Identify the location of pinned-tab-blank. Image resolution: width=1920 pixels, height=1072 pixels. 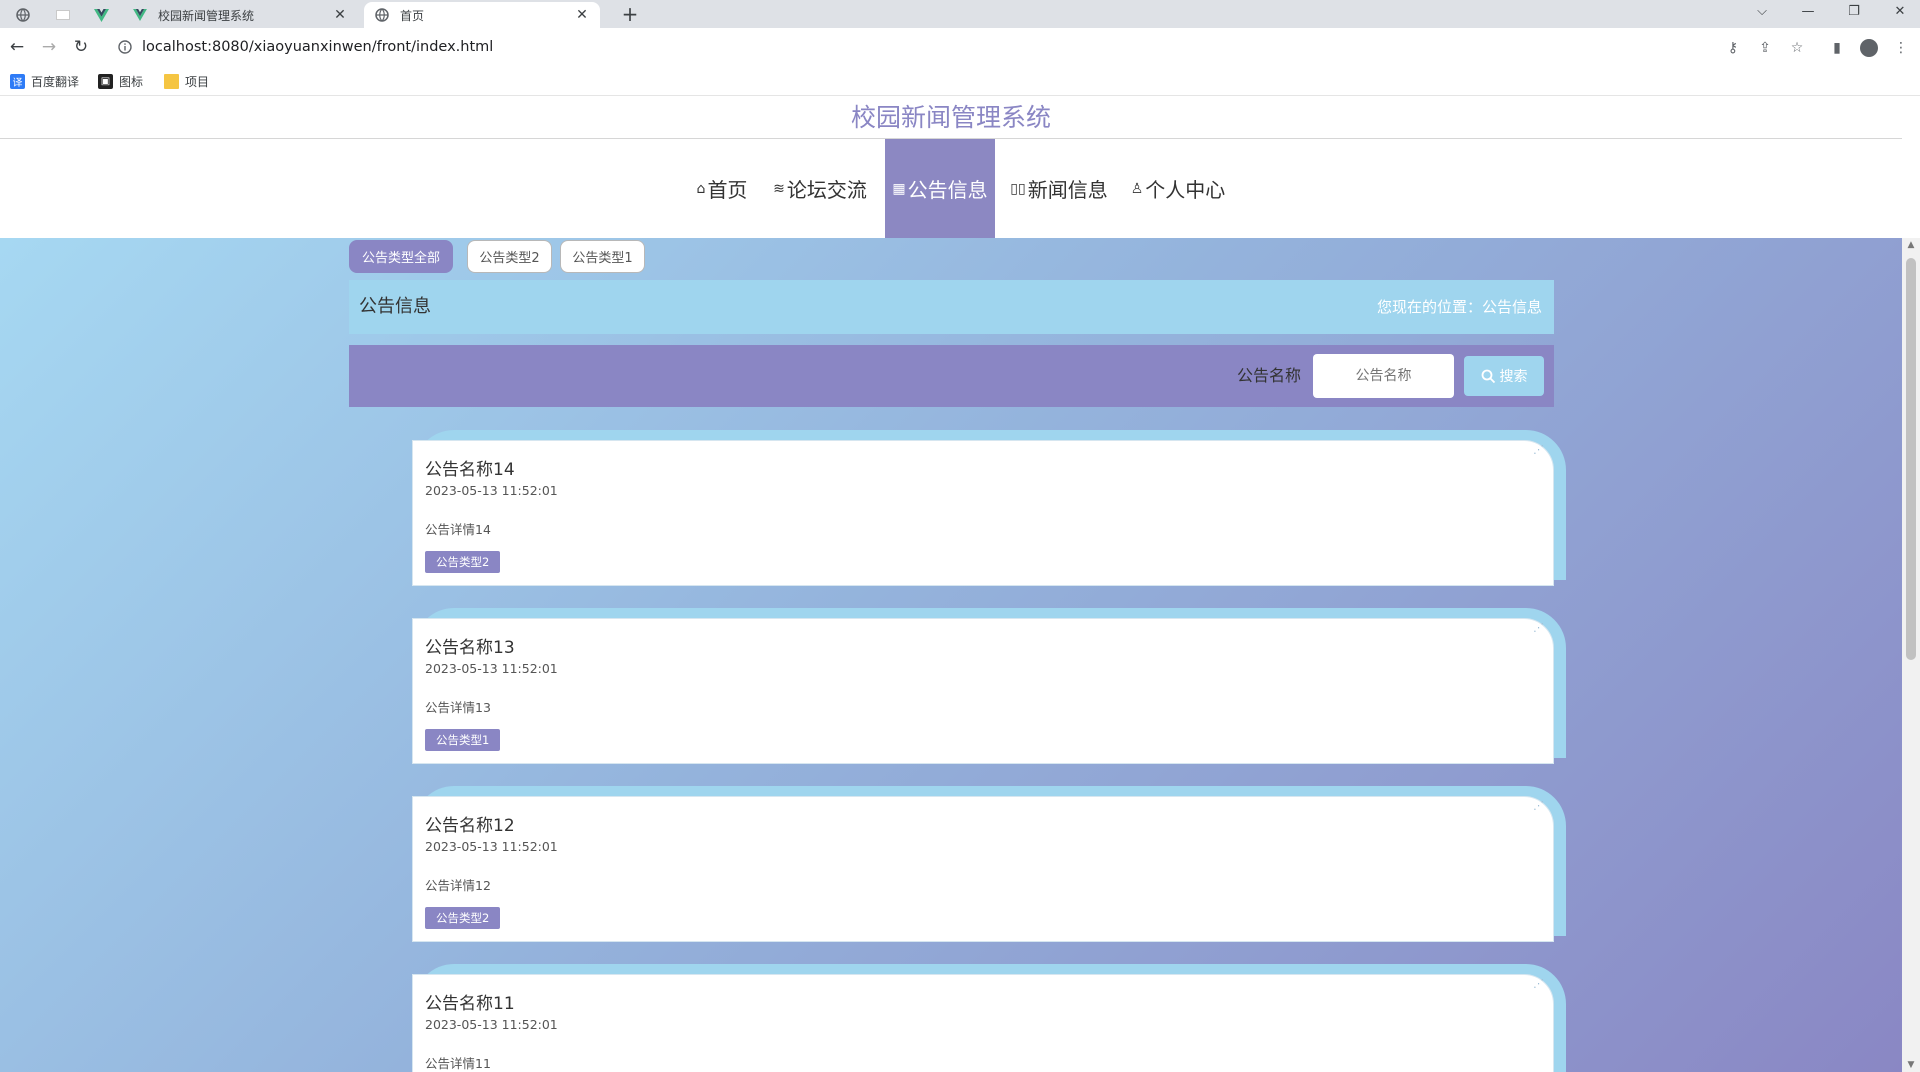
(63, 15).